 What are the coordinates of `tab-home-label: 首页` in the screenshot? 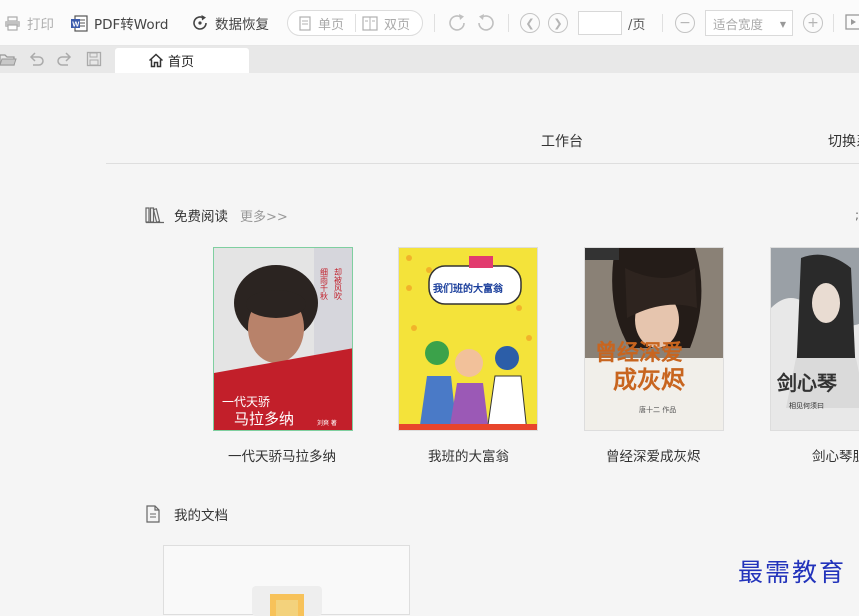 It's located at (181, 62).